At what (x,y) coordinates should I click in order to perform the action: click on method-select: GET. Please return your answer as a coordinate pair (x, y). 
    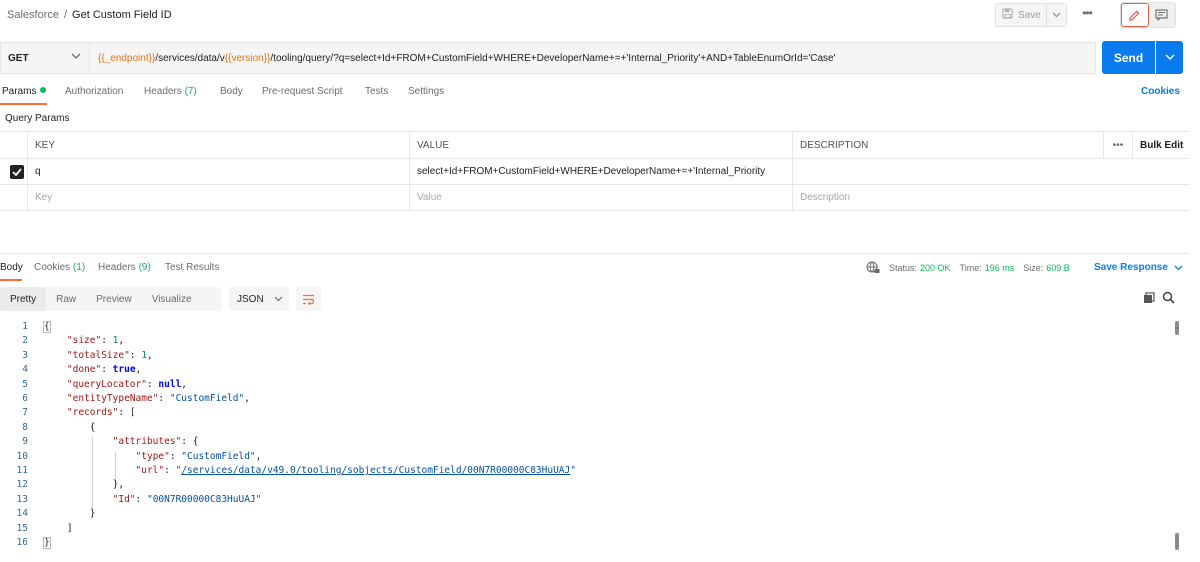
    Looking at the image, I should click on (45, 58).